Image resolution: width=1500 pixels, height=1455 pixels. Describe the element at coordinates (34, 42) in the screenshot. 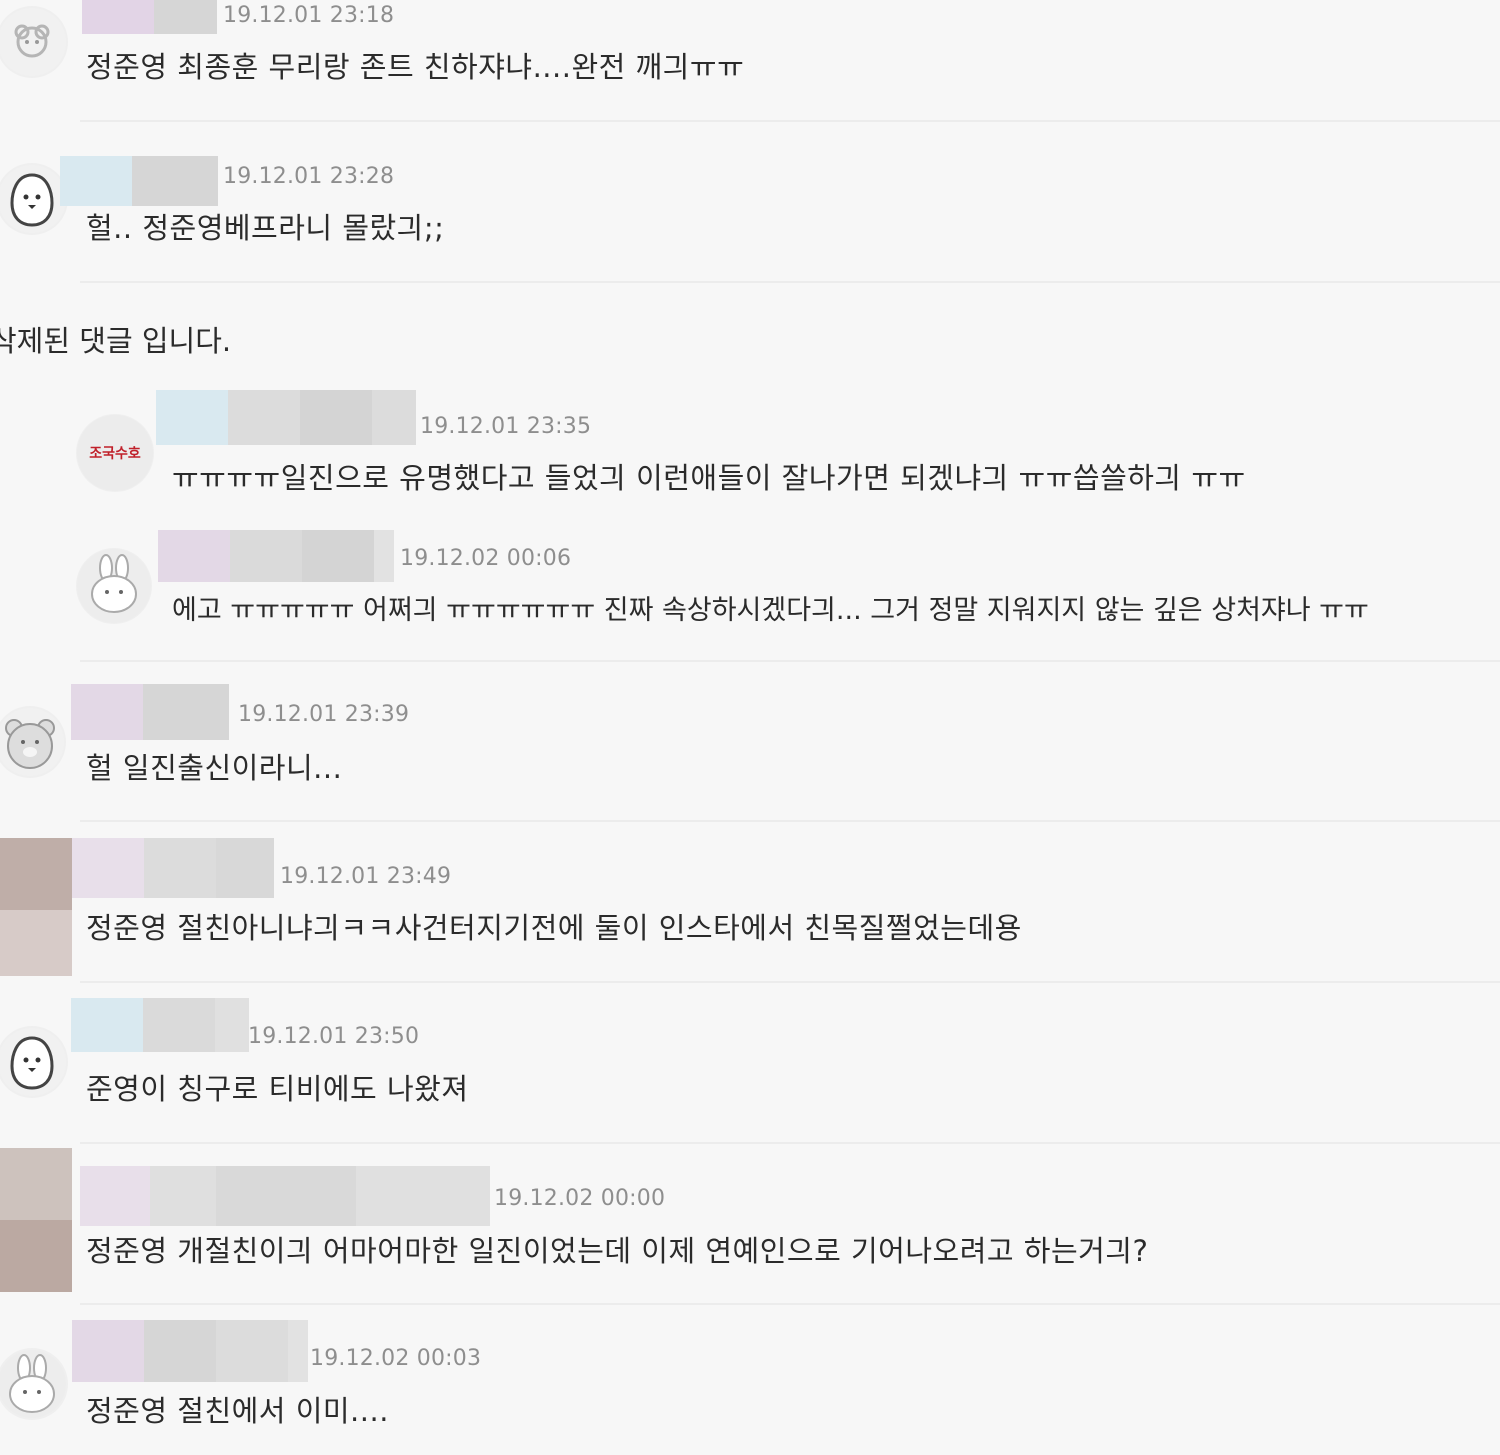

I see `sheep-avatar-icon` at that location.